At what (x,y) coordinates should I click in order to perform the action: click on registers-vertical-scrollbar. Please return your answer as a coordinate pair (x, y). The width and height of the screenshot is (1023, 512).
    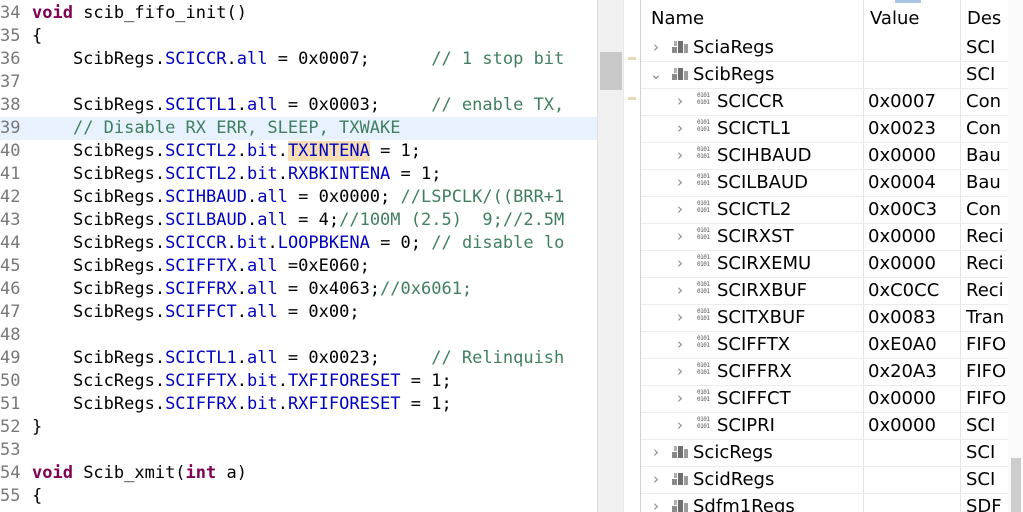
    Looking at the image, I should click on (1015, 256).